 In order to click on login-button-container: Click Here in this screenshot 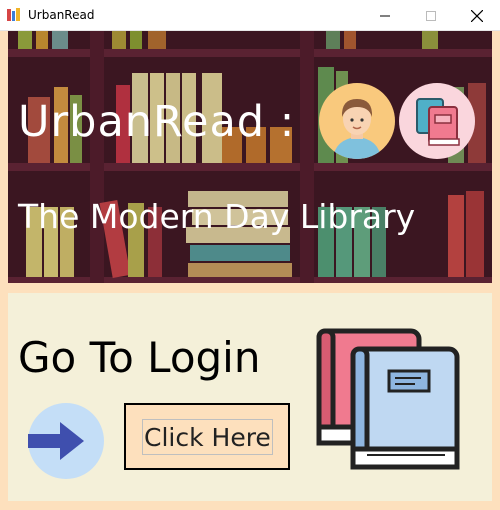, I will do `click(207, 436)`.